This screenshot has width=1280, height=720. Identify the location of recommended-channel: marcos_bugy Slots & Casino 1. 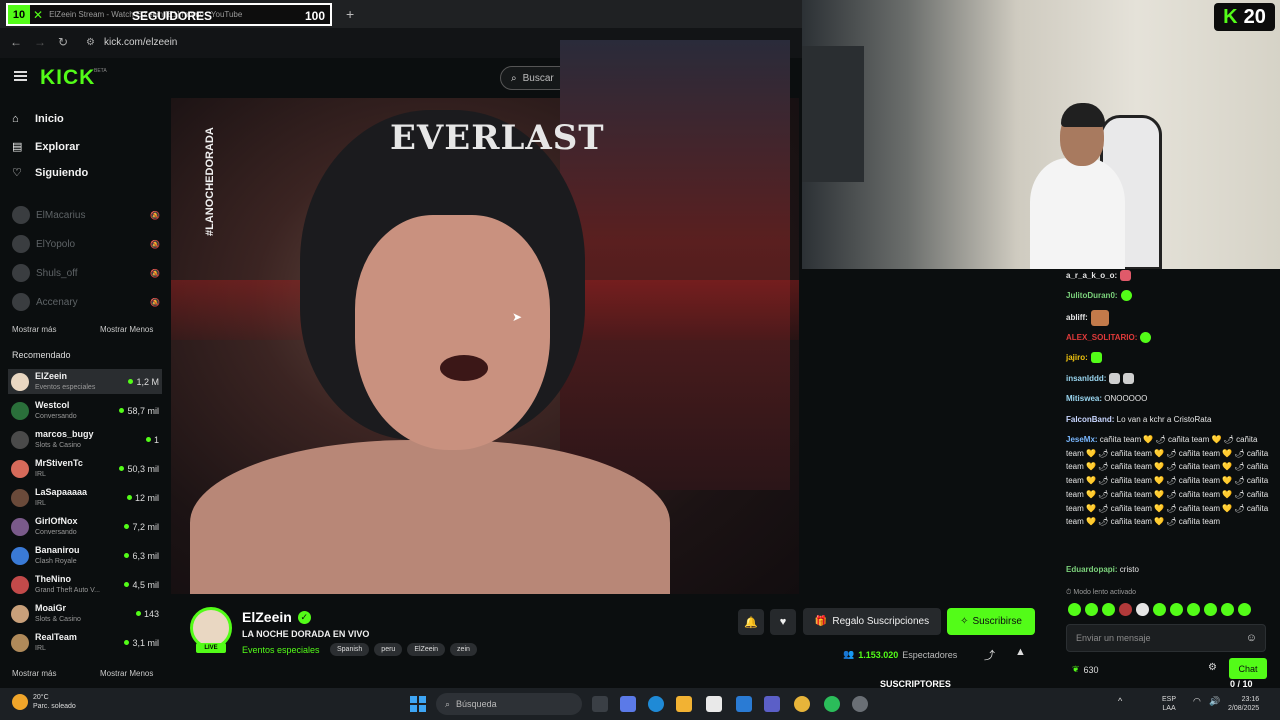
(85, 439).